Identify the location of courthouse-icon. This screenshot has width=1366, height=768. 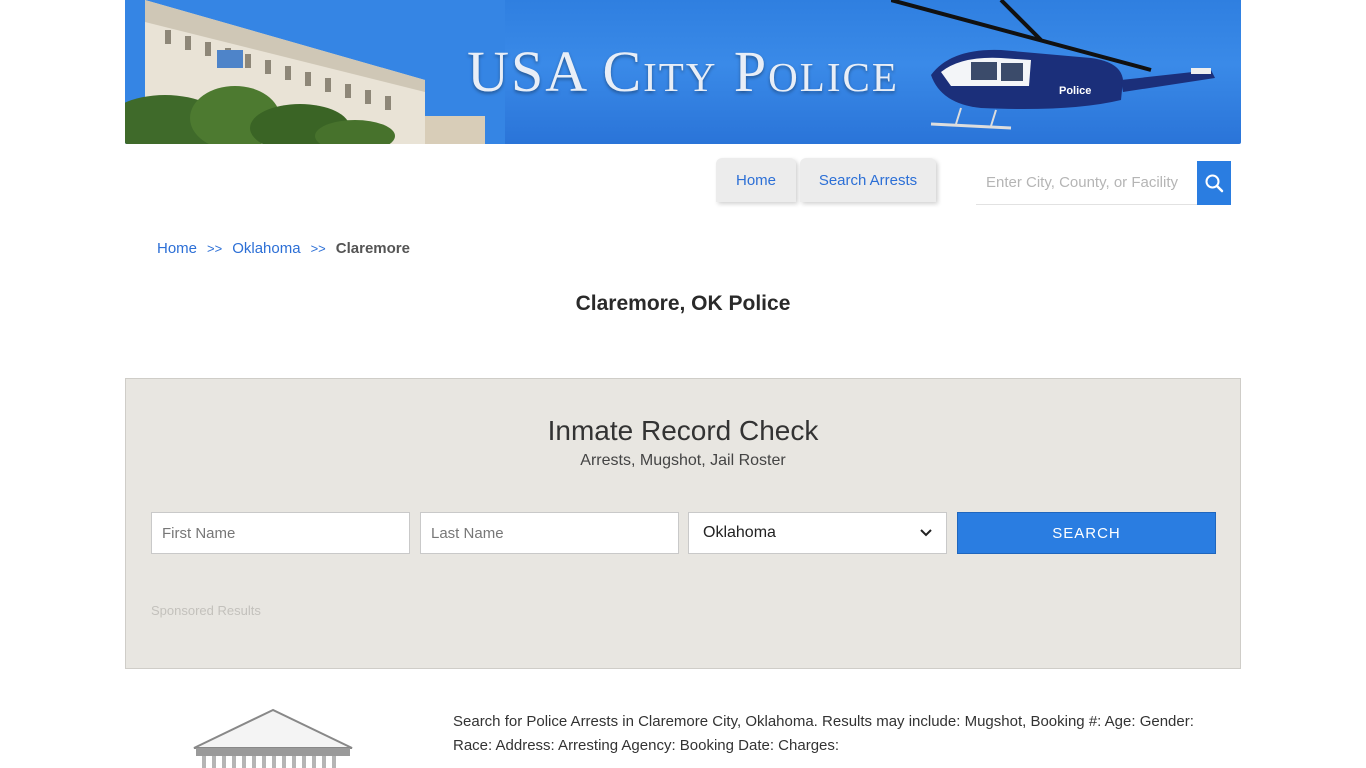
(273, 738).